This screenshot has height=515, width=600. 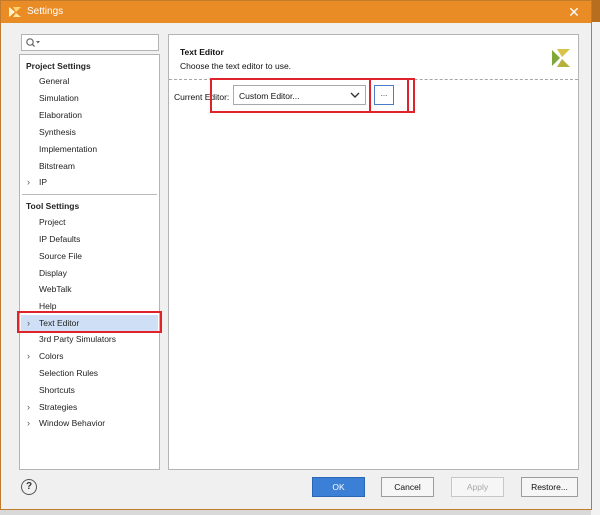 I want to click on tree-item-bitstream: Bitstream, so click(x=89, y=166).